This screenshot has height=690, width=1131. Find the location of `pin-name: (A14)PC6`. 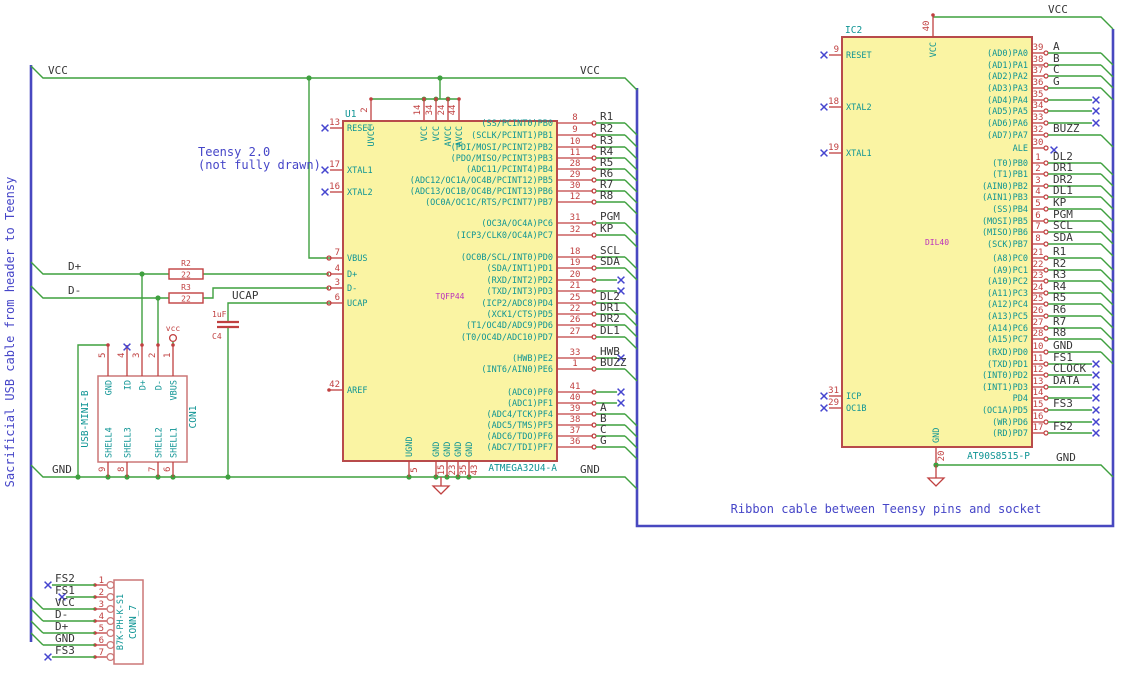

pin-name: (A14)PC6 is located at coordinates (1007, 329).